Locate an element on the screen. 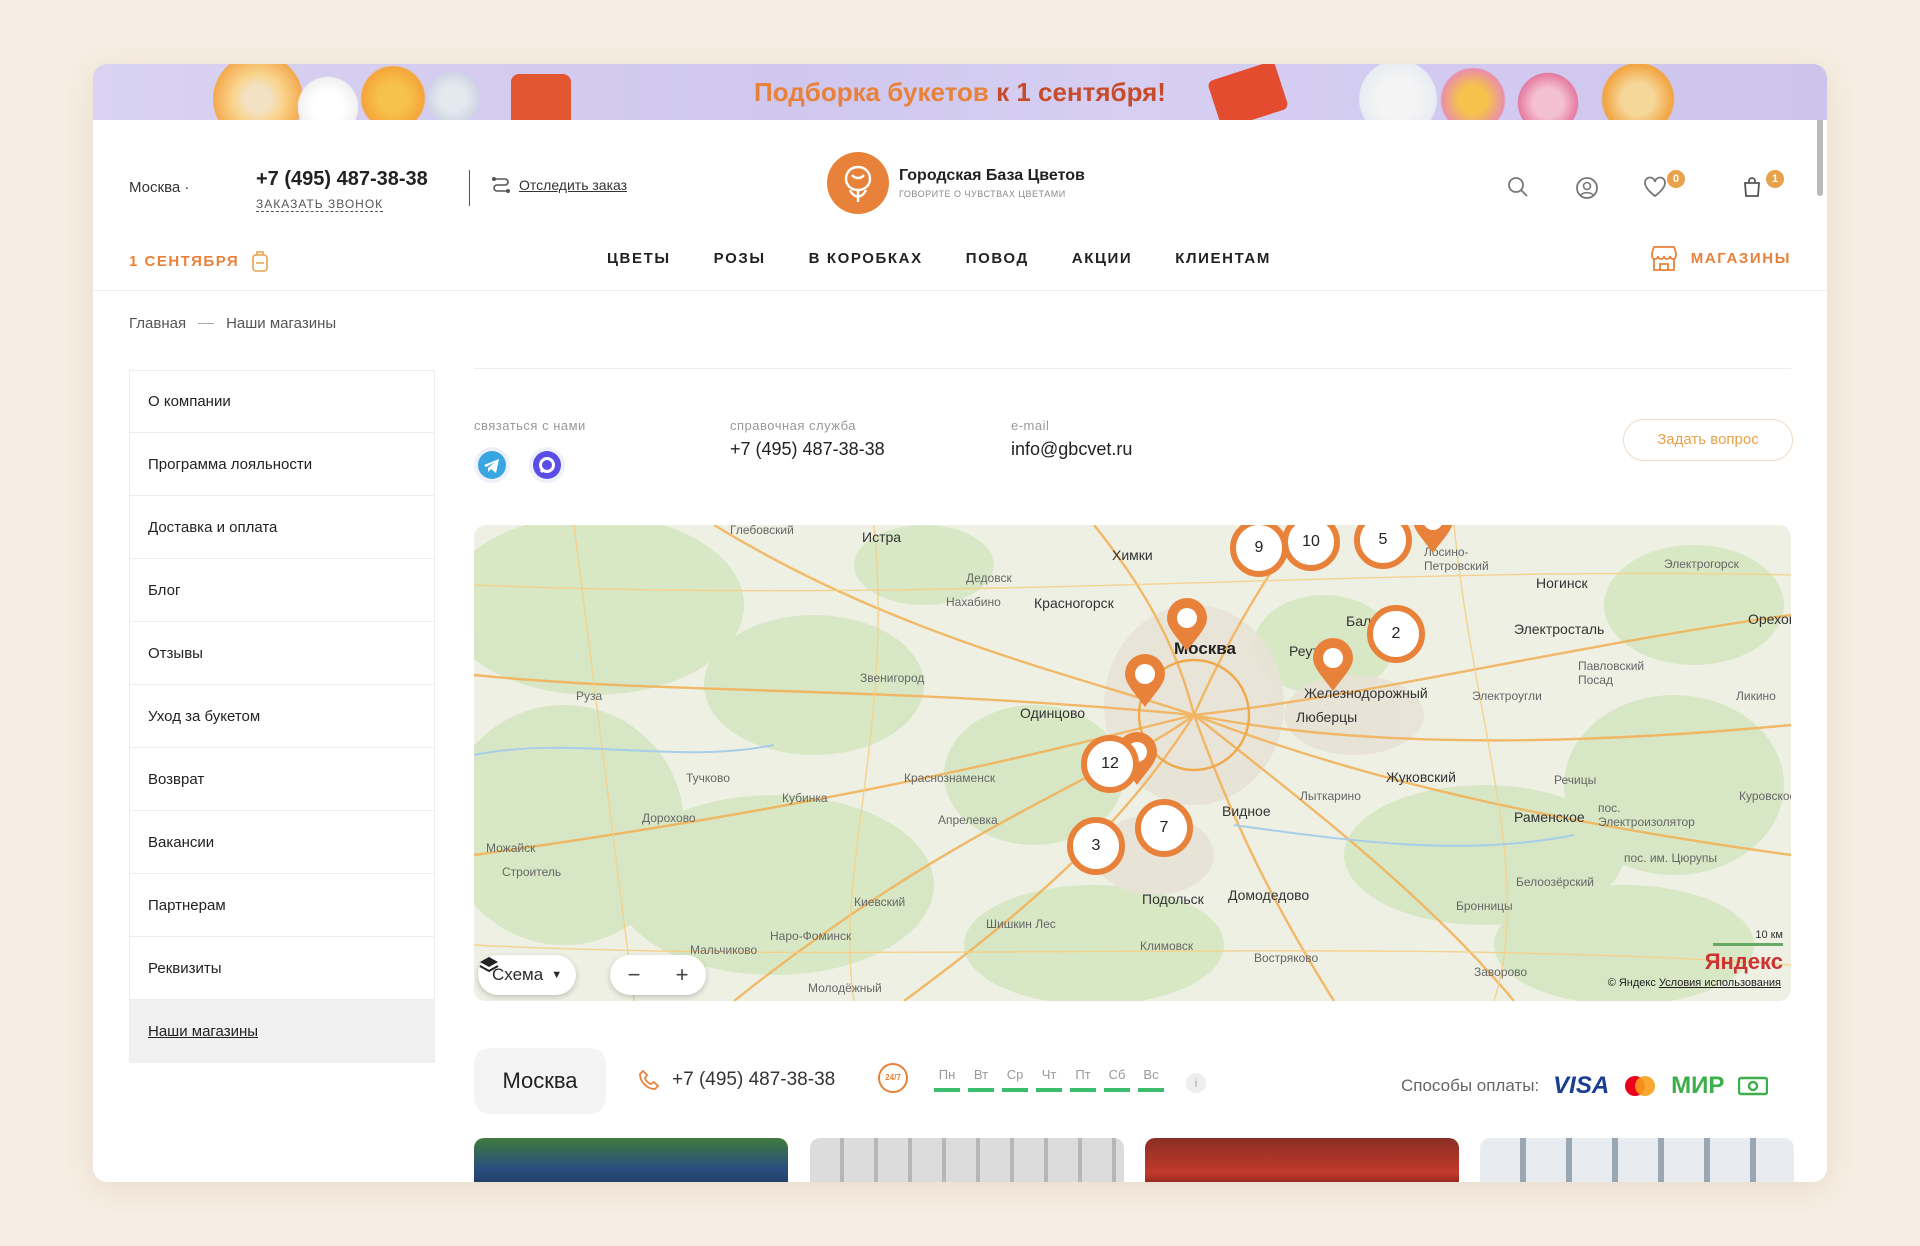 The width and height of the screenshot is (1920, 1246). map-label: Дедовск is located at coordinates (989, 578).